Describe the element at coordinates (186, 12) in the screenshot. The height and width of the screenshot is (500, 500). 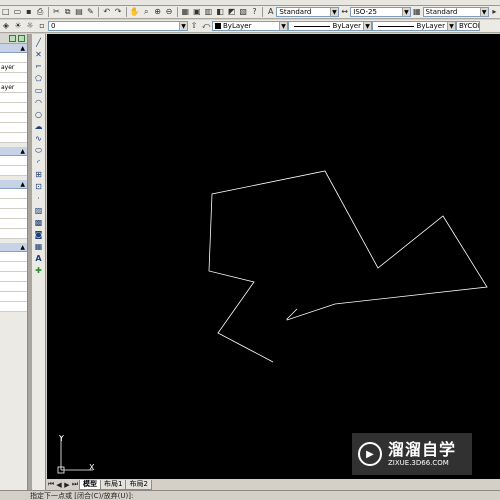
I see `properties-icon: ▦` at that location.